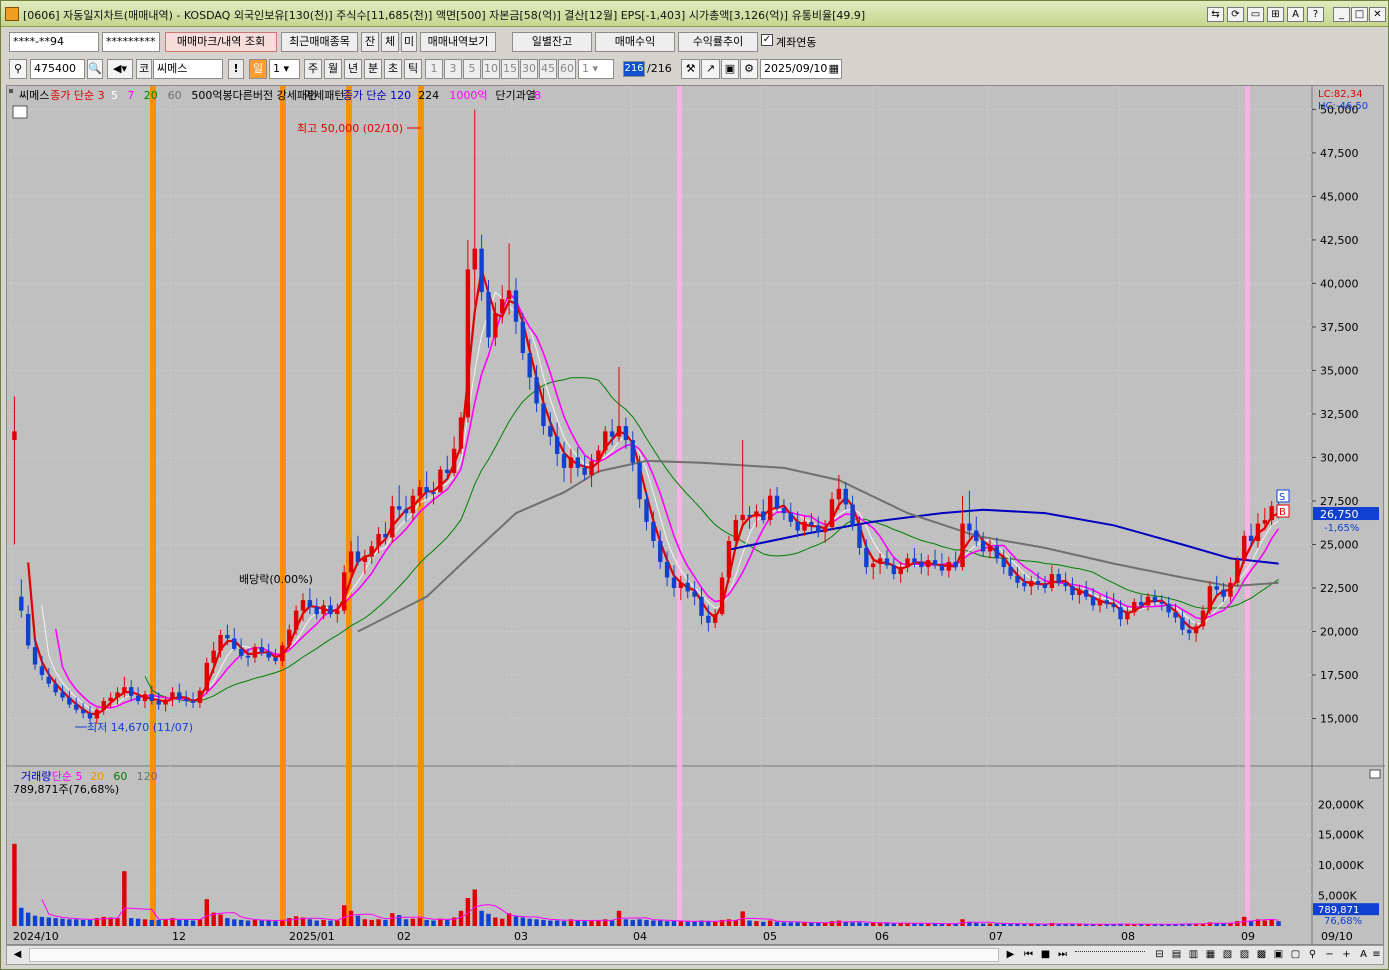  I want to click on period-day-button: 일, so click(258, 69).